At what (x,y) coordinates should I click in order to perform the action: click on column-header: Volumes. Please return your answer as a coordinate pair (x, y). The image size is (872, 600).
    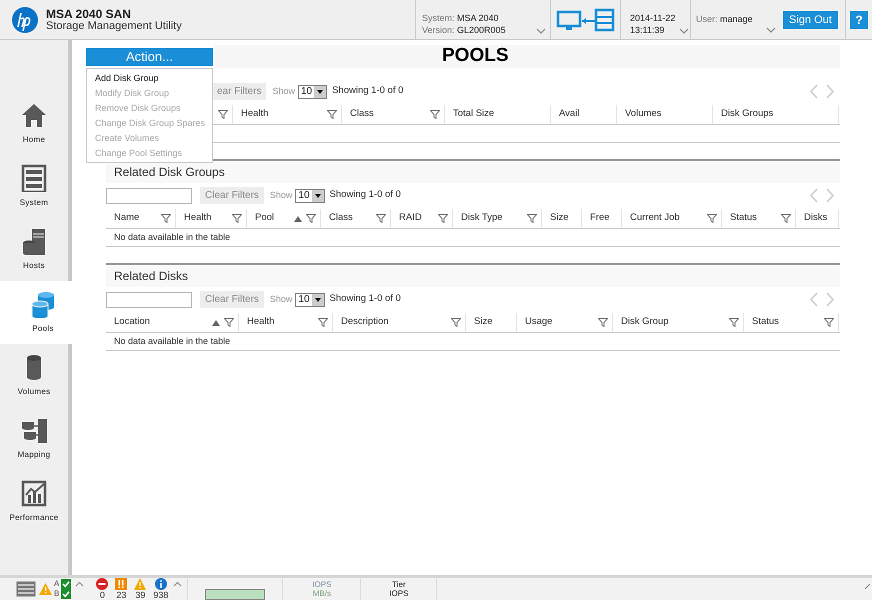
    Looking at the image, I should click on (665, 114).